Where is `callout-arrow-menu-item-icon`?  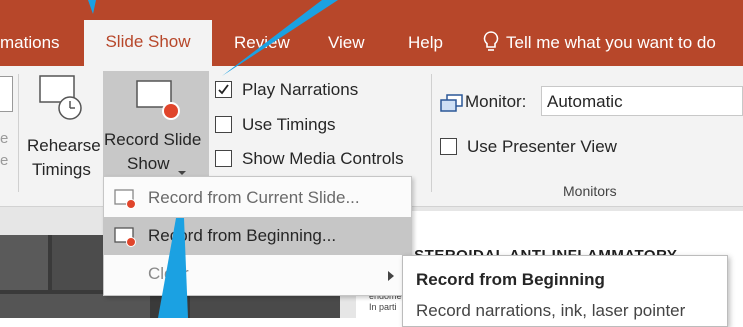
callout-arrow-menu-item-icon is located at coordinates (173, 268).